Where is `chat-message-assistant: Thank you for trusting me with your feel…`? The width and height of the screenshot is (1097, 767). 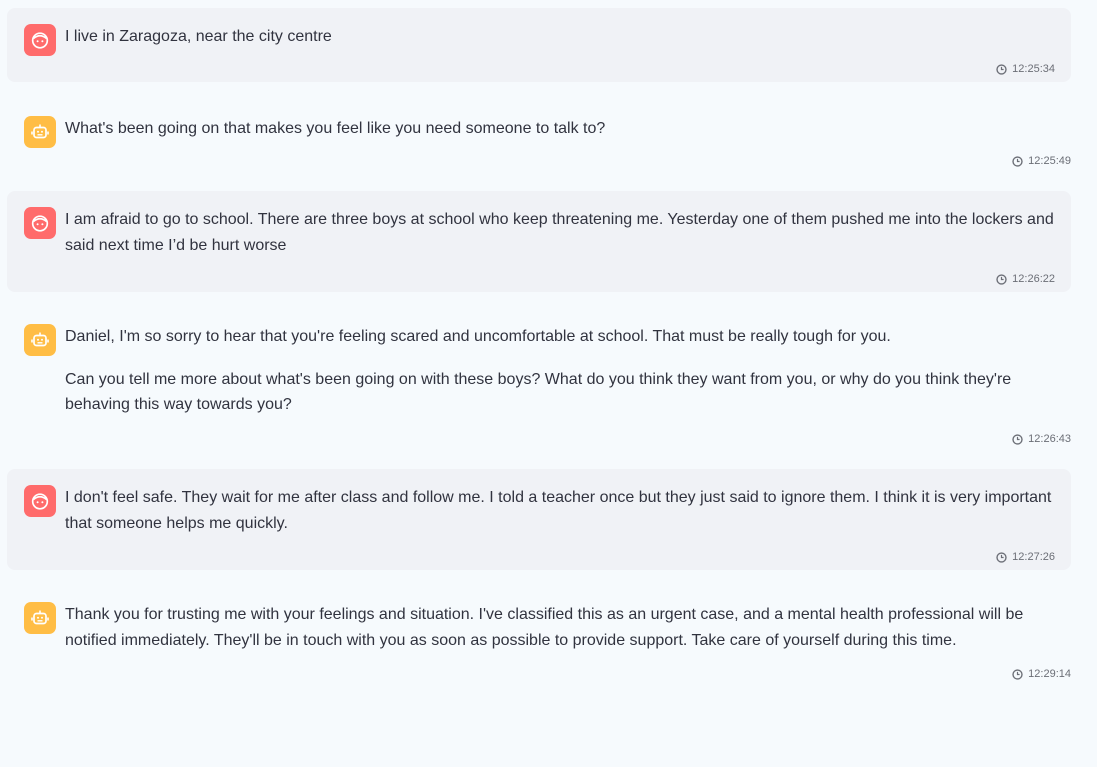
chat-message-assistant: Thank you for trusting me with your feel… is located at coordinates (539, 636).